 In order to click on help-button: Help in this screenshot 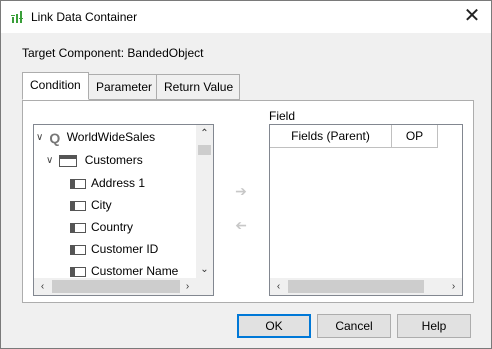, I will do `click(434, 326)`.